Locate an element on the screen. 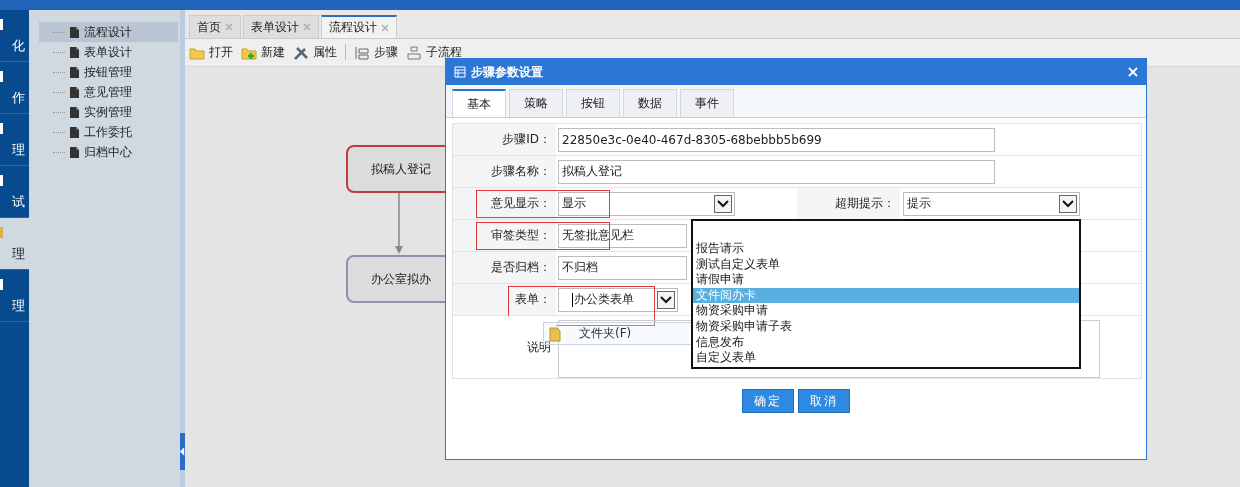  dialog-title: 步骤参数设置 is located at coordinates (507, 72).